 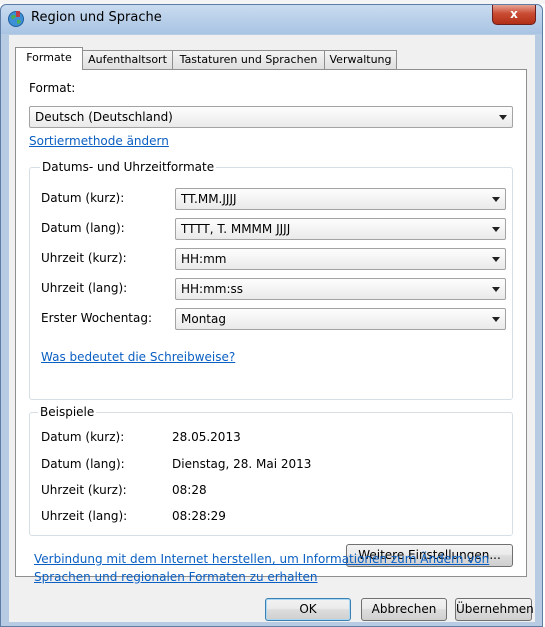 I want to click on sort-method-link: Sortiermethode ändern, so click(x=99, y=141).